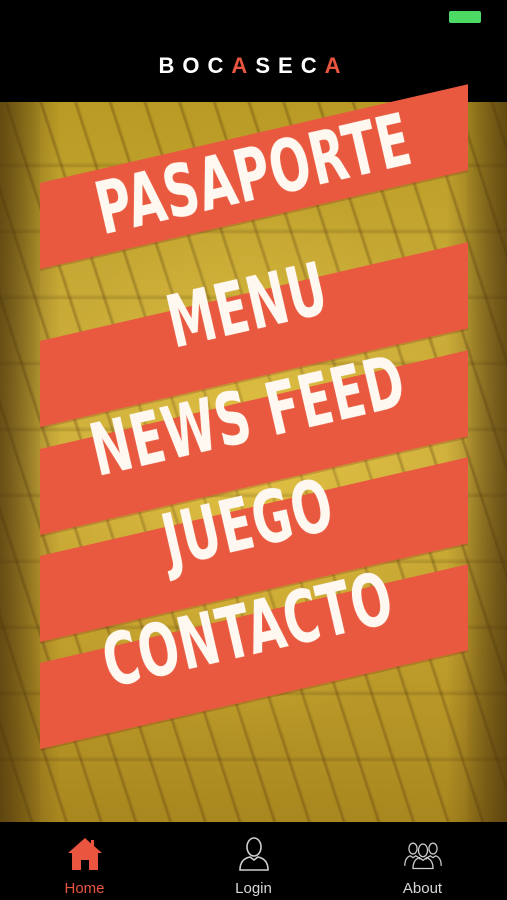 The width and height of the screenshot is (507, 900). I want to click on user-icon, so click(254, 854).